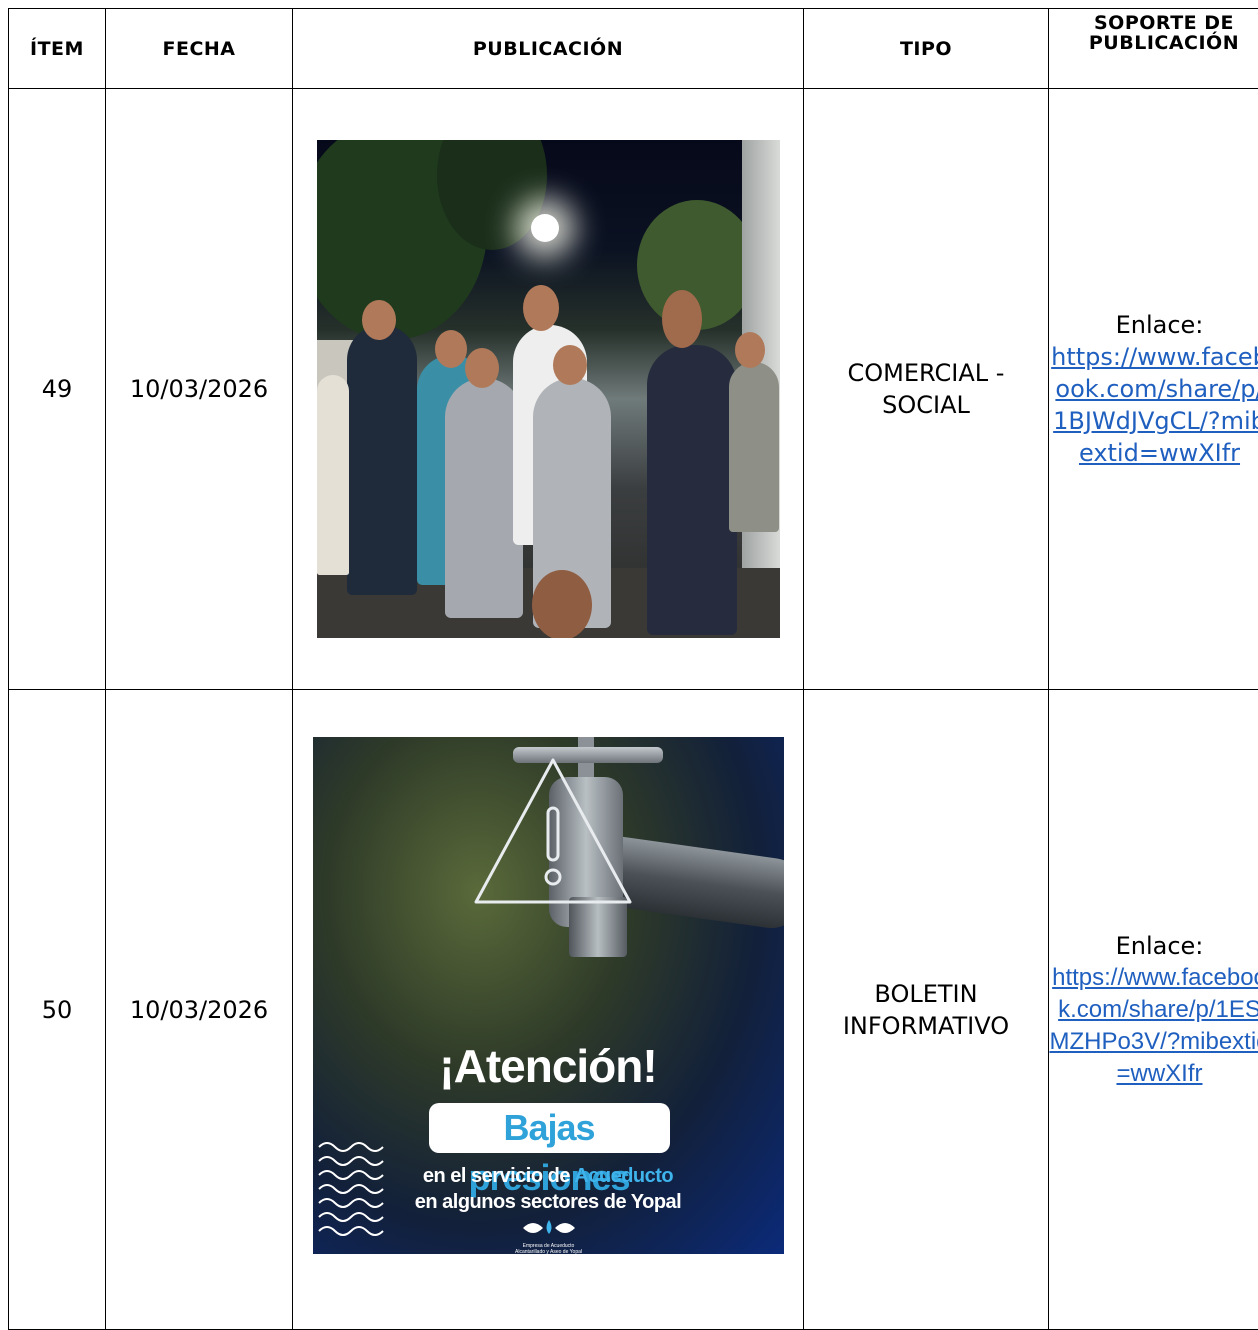 This screenshot has height=1330, width=1258. Describe the element at coordinates (553, 832) in the screenshot. I see `warning-icon` at that location.